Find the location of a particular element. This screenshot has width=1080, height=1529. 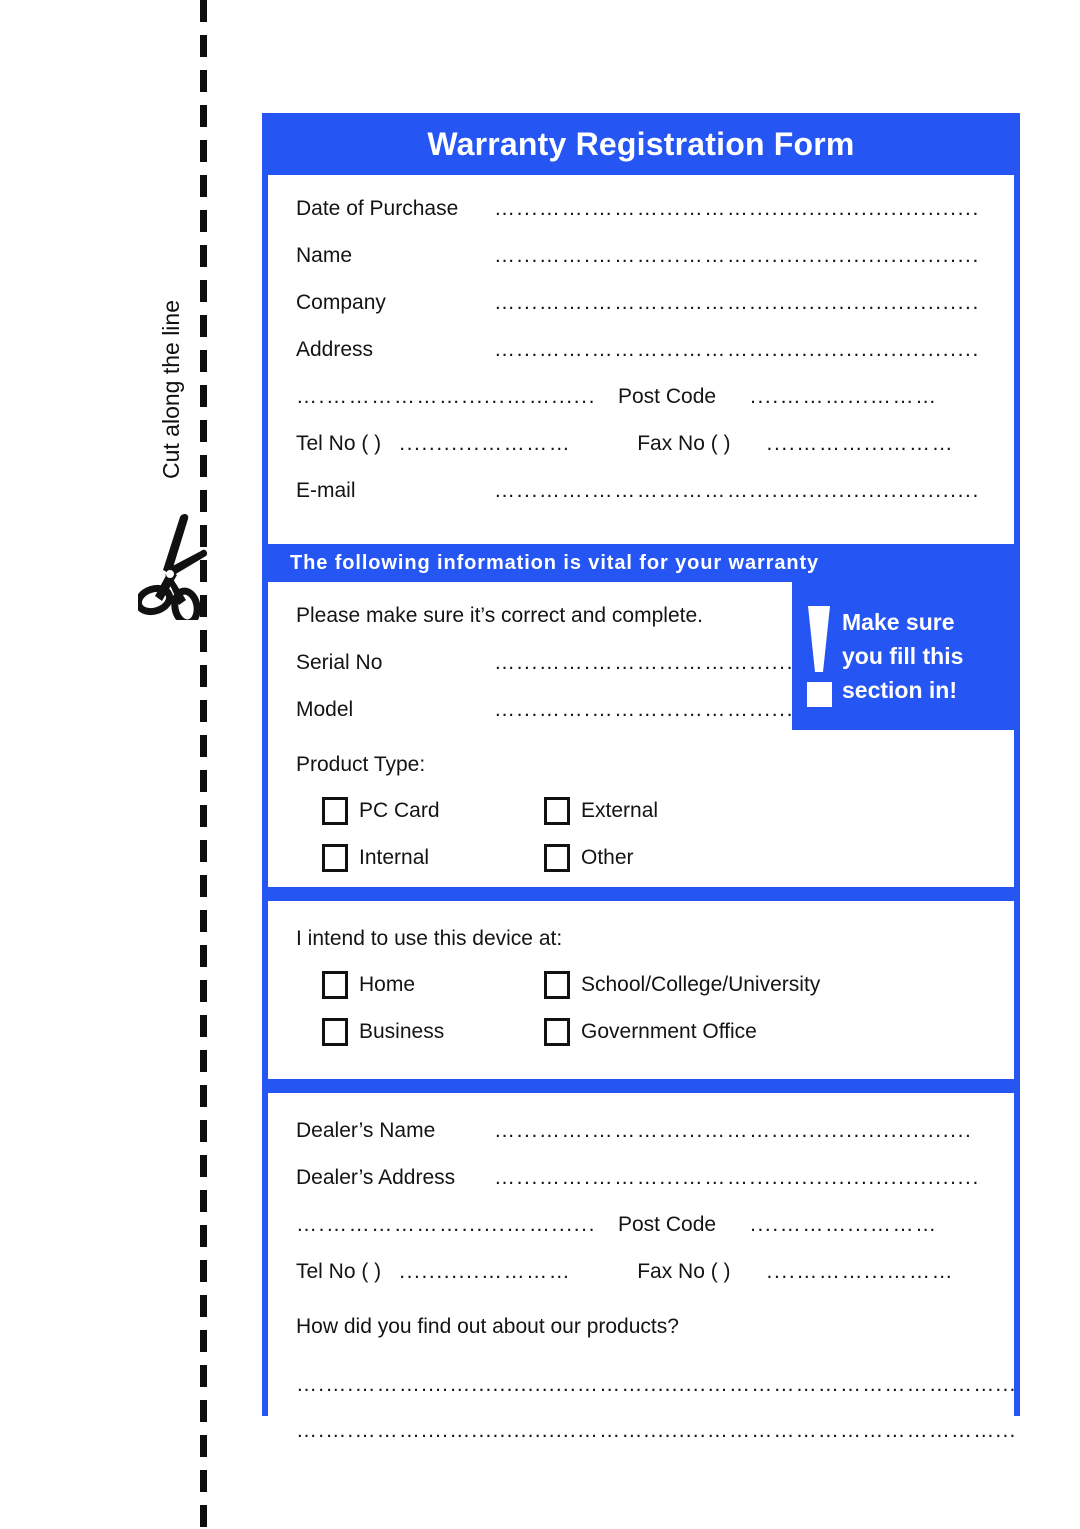

label-model: Model is located at coordinates (325, 709).